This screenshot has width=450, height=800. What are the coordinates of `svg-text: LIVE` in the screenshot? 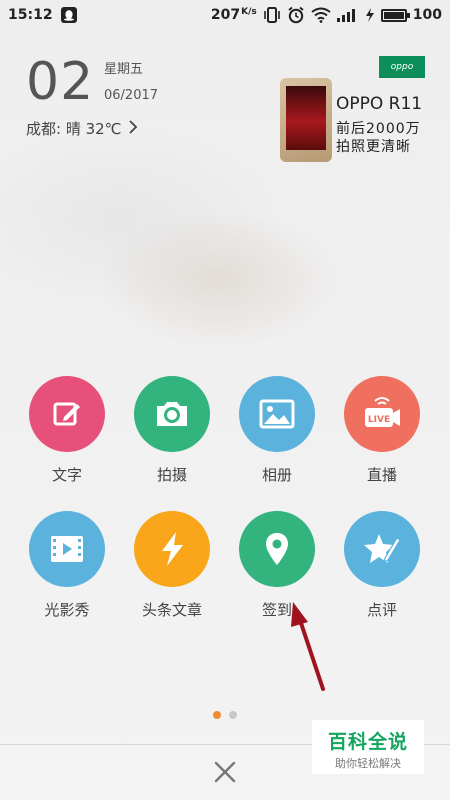 It's located at (379, 420).